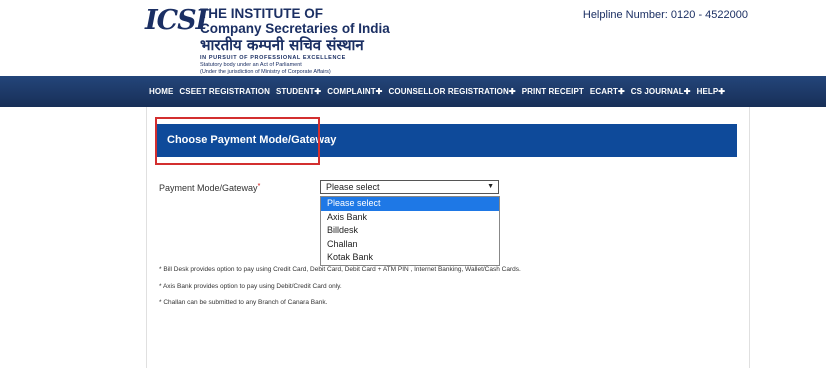 The width and height of the screenshot is (826, 368). Describe the element at coordinates (298, 91) in the screenshot. I see `nav-student: STUDENT✚` at that location.